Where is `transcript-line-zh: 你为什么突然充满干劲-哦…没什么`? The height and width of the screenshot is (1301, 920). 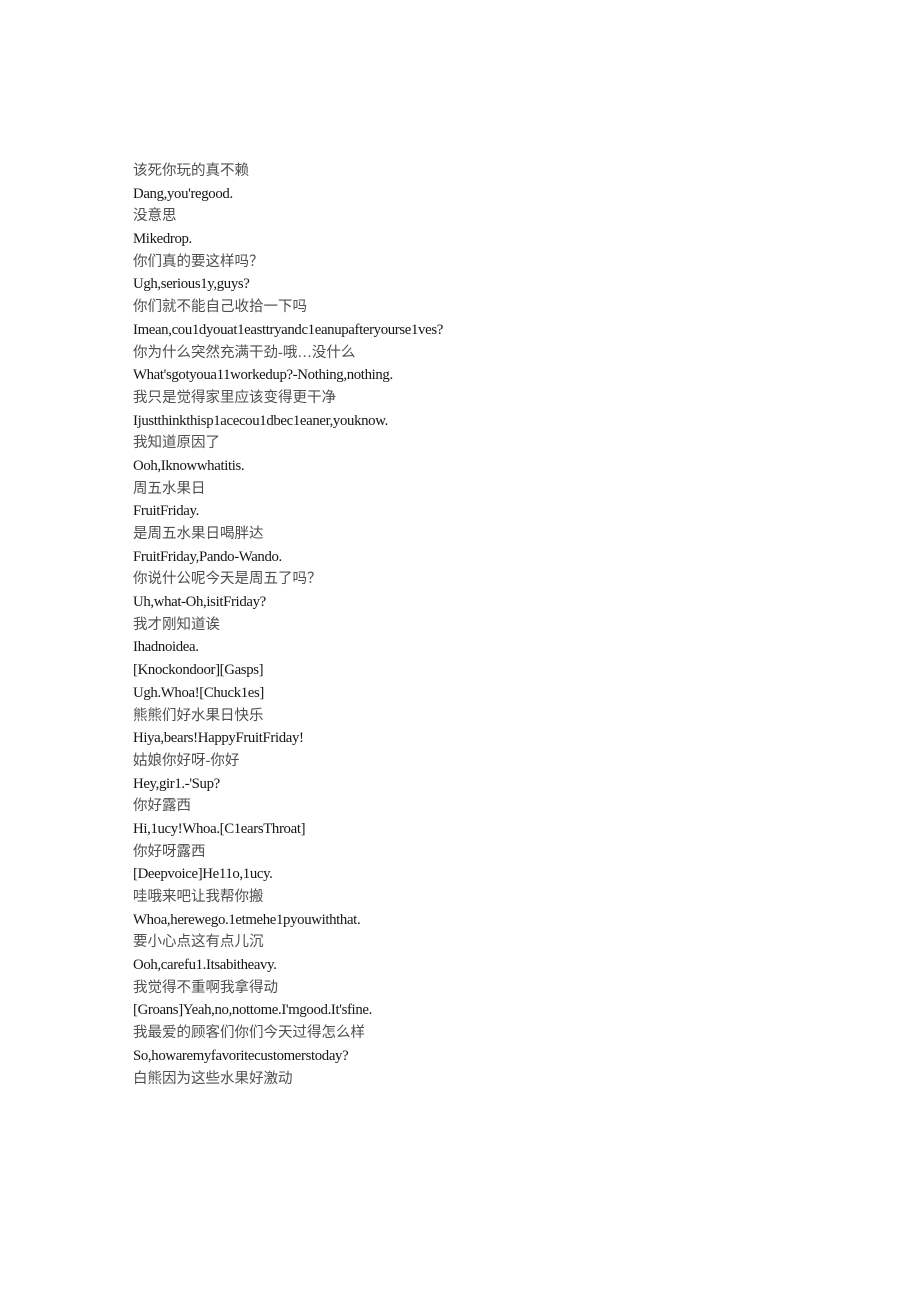
transcript-line-zh: 你为什么突然充满干劲-哦…没什么 is located at coordinates (244, 352).